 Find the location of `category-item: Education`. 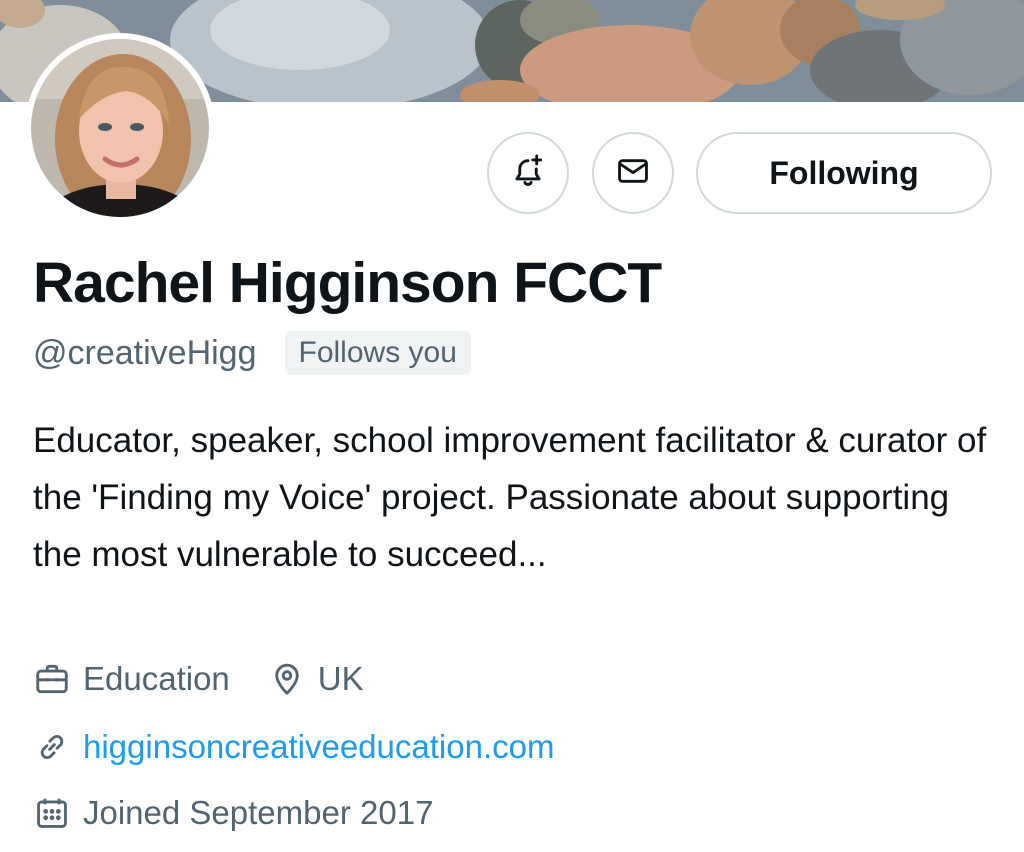

category-item: Education is located at coordinates (131, 679).